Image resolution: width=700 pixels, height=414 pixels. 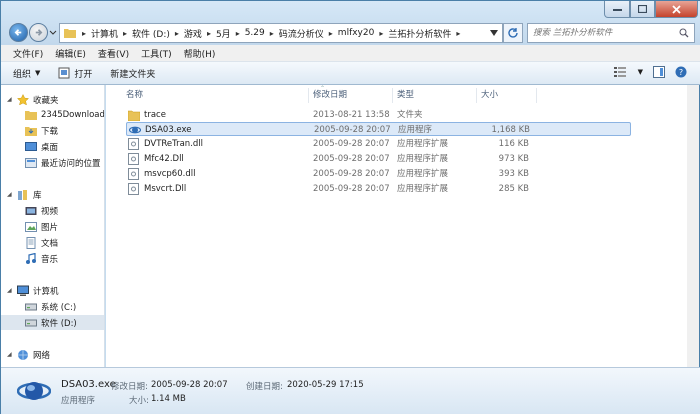 What do you see at coordinates (255, 33) in the screenshot?
I see `breadcrumb-item: 5.29` at bounding box center [255, 33].